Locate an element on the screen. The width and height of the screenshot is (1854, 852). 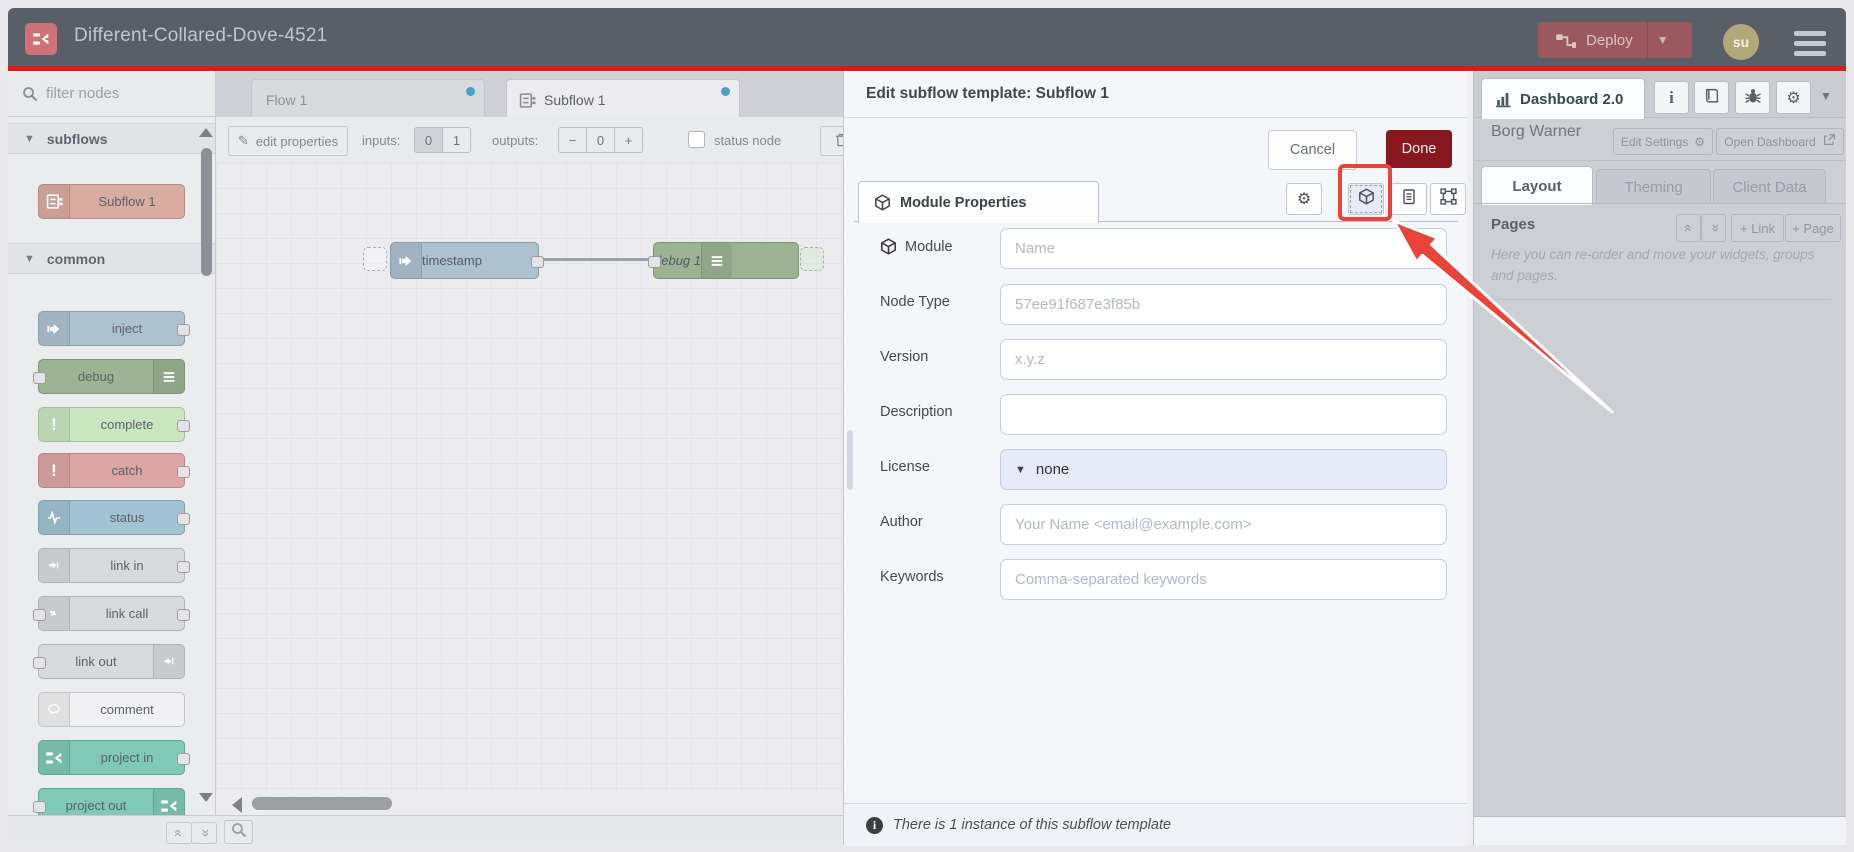
keywords-label: Keywords is located at coordinates (912, 577).